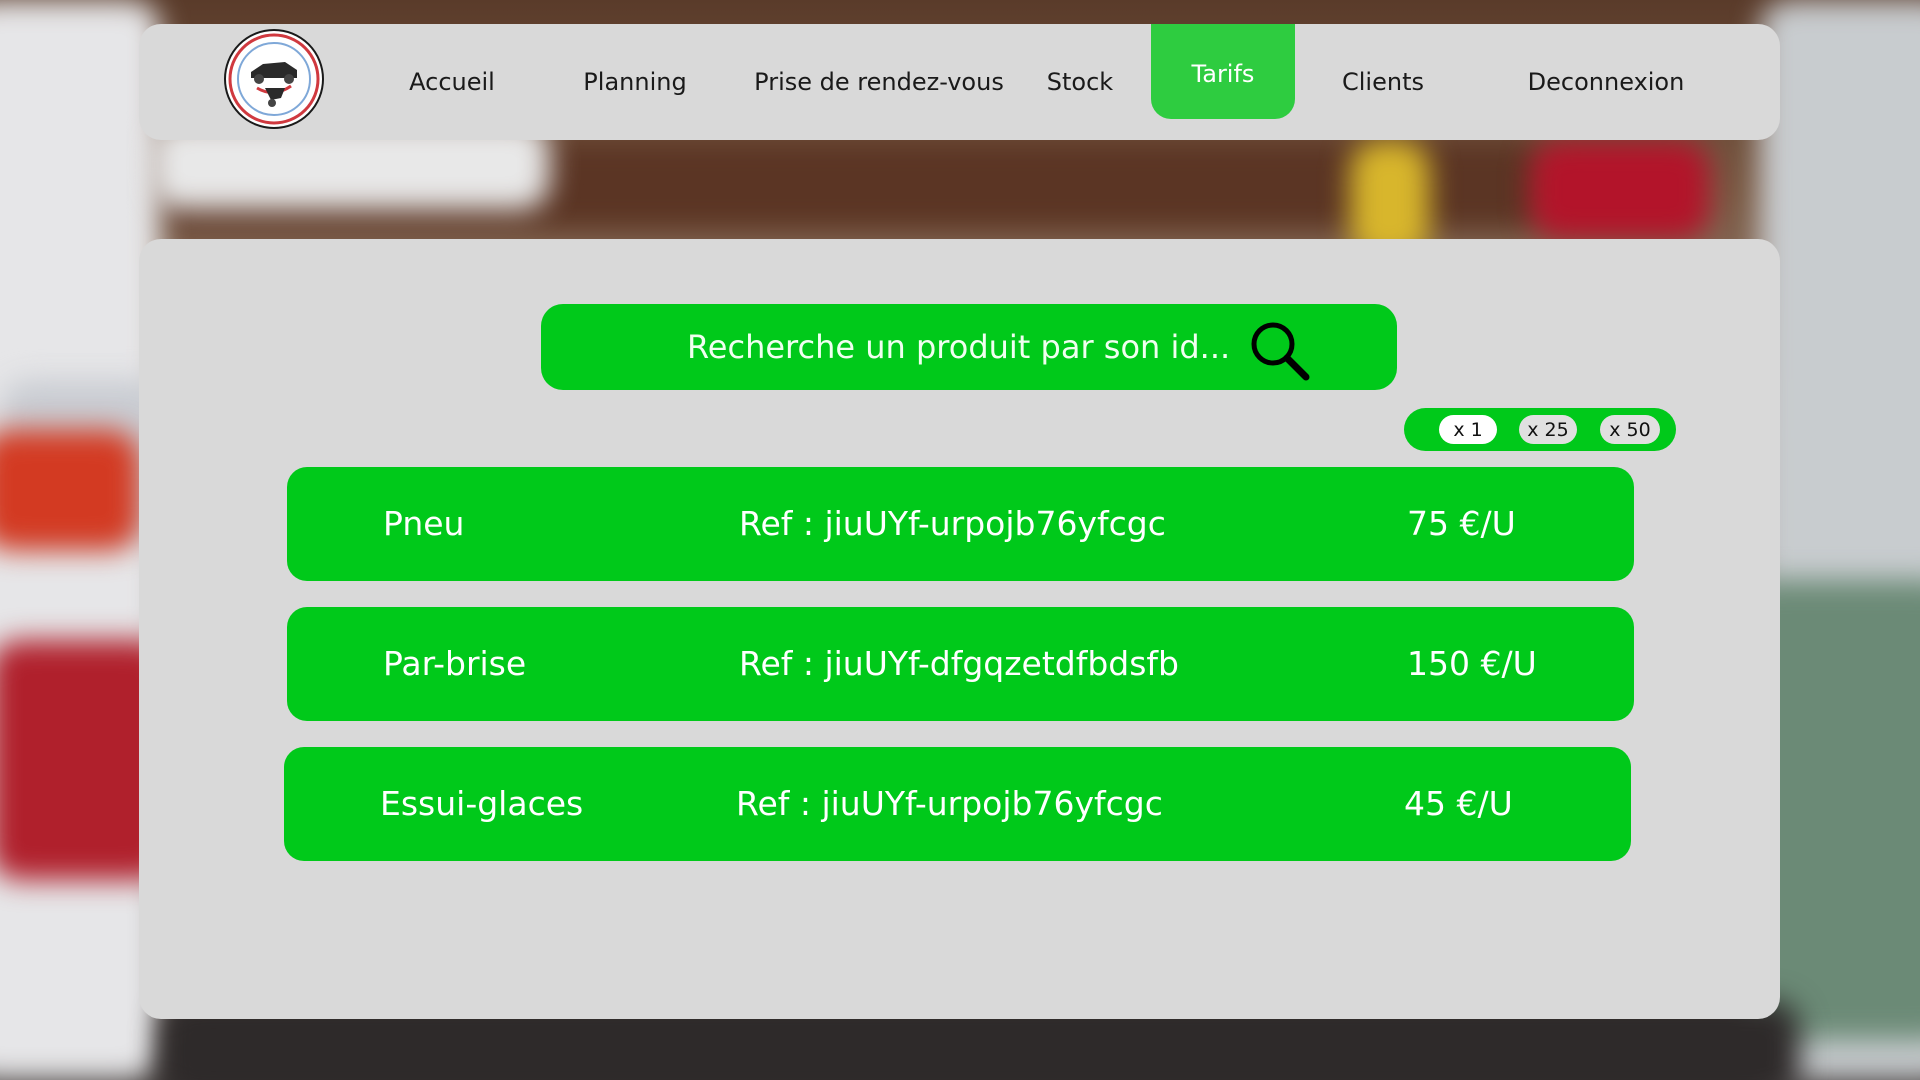  I want to click on product-ref: Ref : jiuUYf-dfgqzetdfbdsfb, so click(959, 663).